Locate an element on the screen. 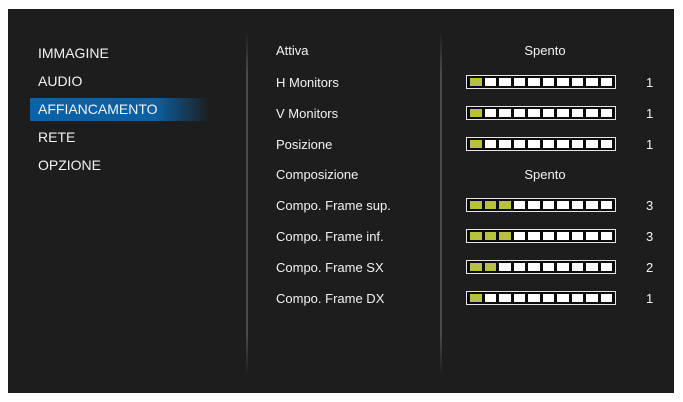  setting-row-compo-frame-sup: Compo. Frame sup. 3 is located at coordinates (466, 207).